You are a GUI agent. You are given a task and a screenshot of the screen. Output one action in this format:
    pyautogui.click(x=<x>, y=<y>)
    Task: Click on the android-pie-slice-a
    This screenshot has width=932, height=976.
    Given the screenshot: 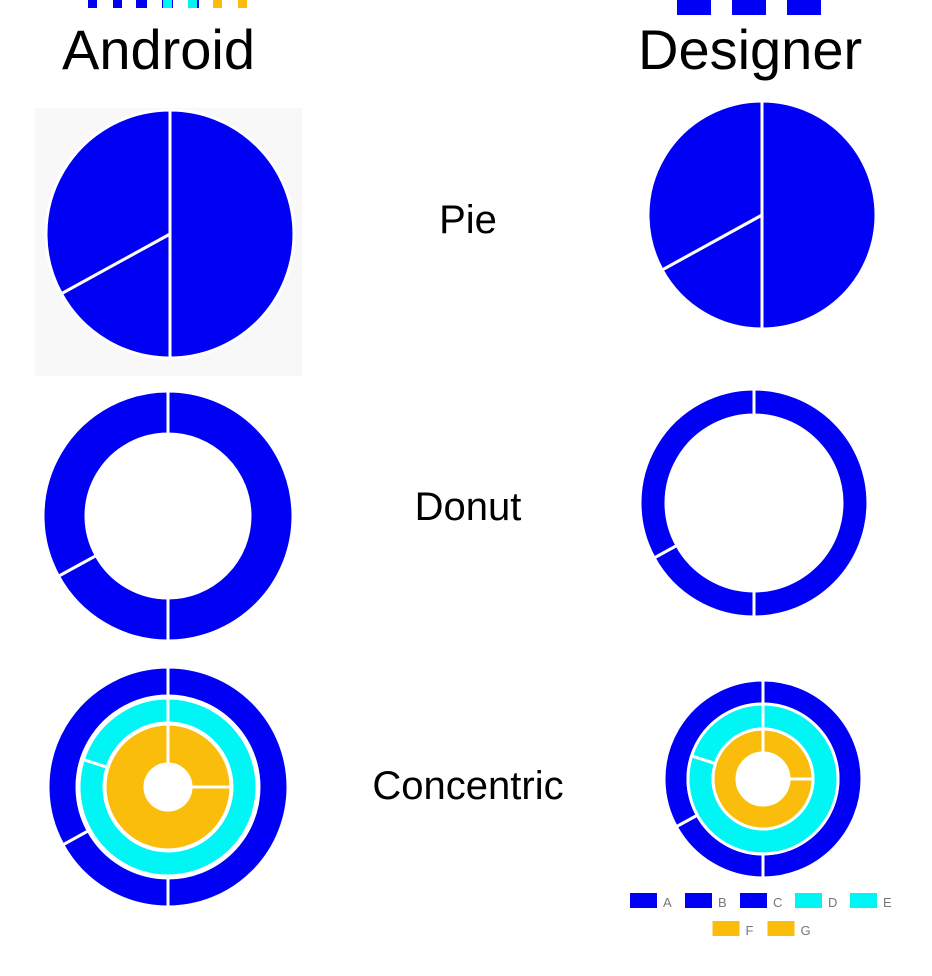 What is the action you would take?
    pyautogui.click(x=232, y=234)
    